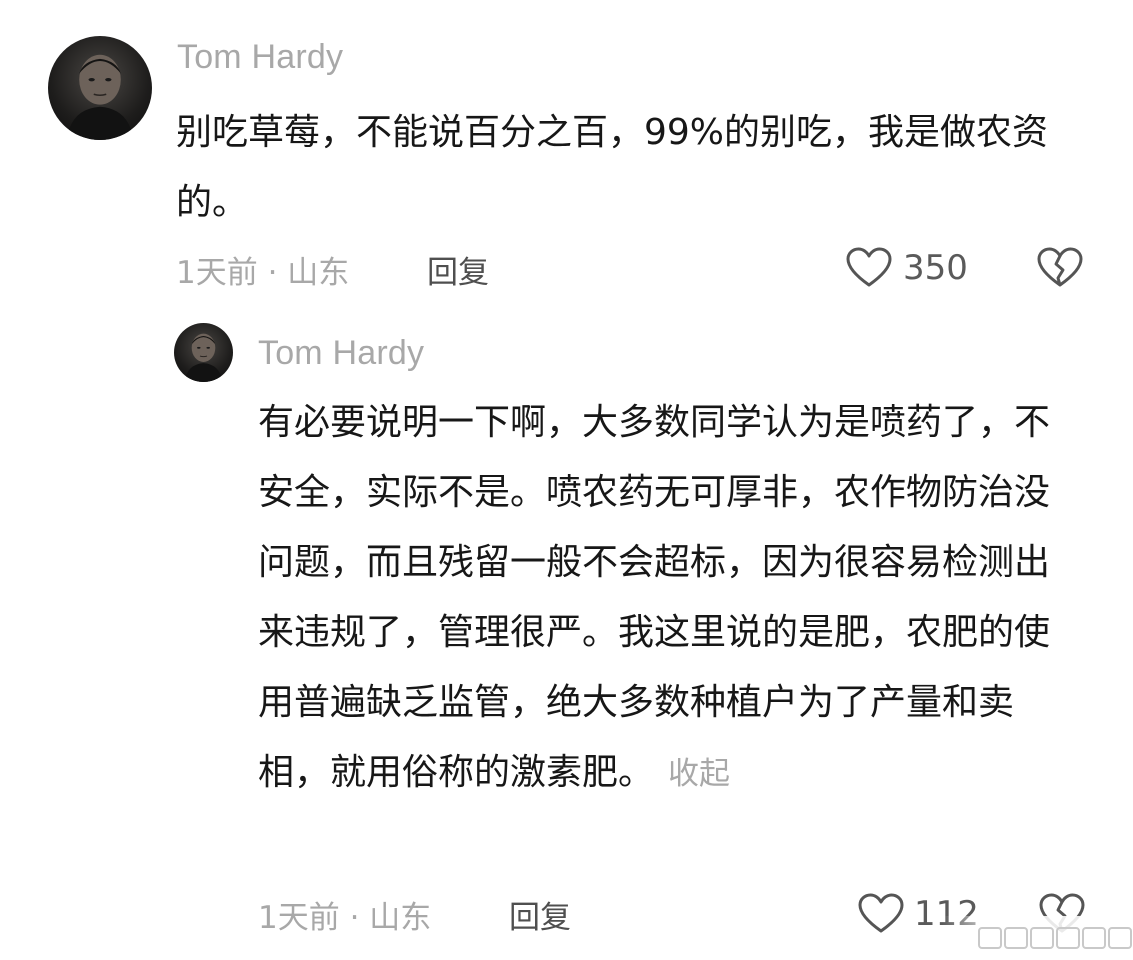 The image size is (1133, 960). Describe the element at coordinates (1060, 268) in the screenshot. I see `broken-heart-icon` at that location.